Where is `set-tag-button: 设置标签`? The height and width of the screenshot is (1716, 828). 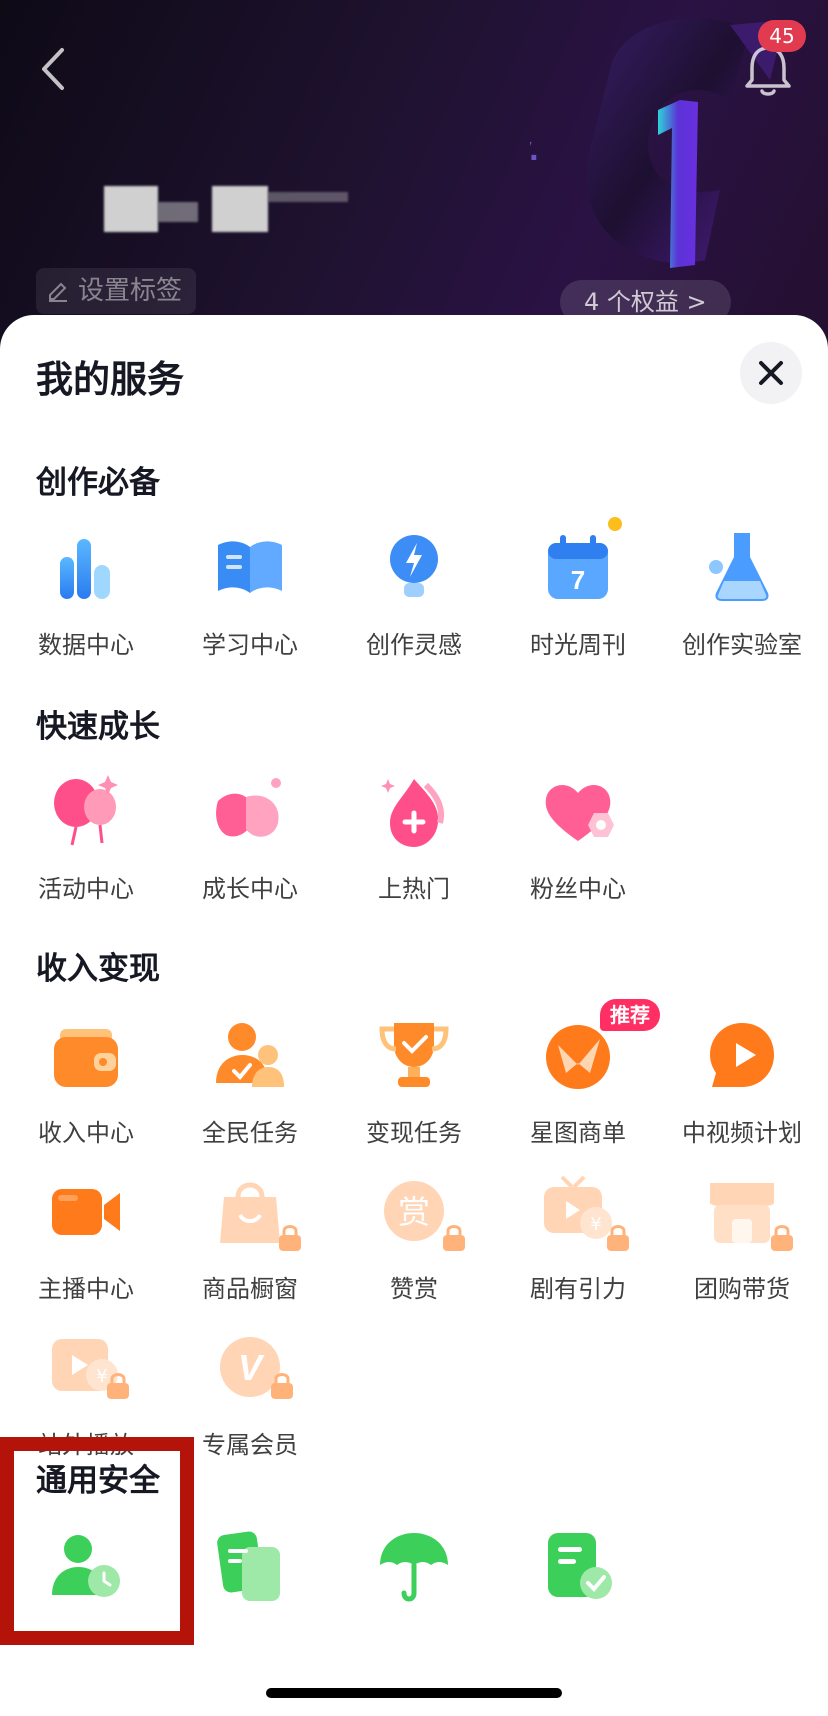
set-tag-button: 设置标签 is located at coordinates (116, 291).